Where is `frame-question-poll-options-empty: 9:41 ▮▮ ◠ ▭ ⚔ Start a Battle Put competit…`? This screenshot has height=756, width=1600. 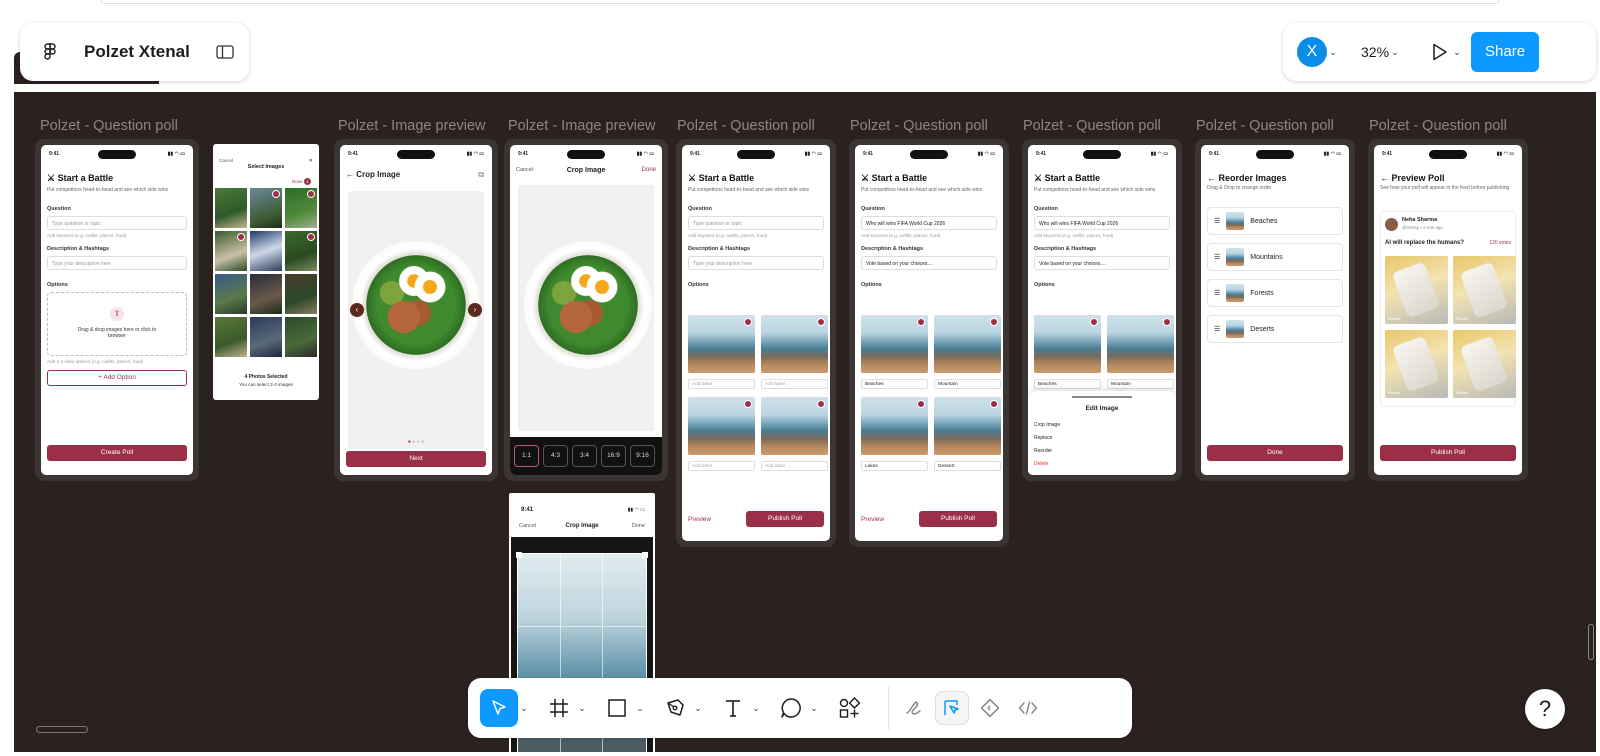 frame-question-poll-options-empty: 9:41 ▮▮ ◠ ▭ ⚔ Start a Battle Put competit… is located at coordinates (756, 343).